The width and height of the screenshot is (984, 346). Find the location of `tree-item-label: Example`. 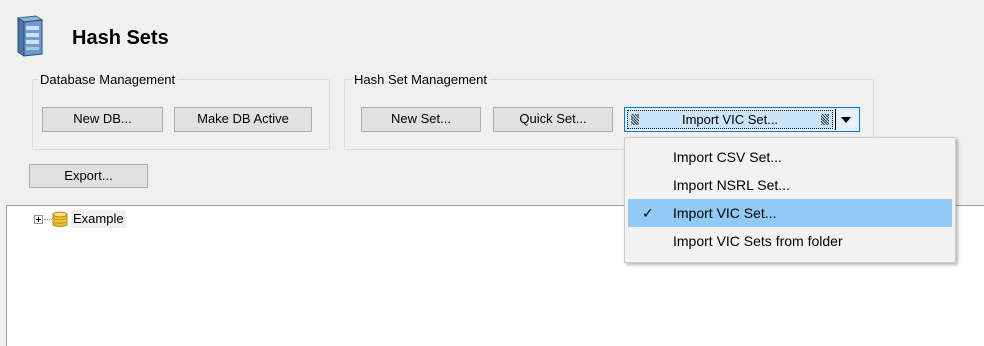

tree-item-label: Example is located at coordinates (98, 219).